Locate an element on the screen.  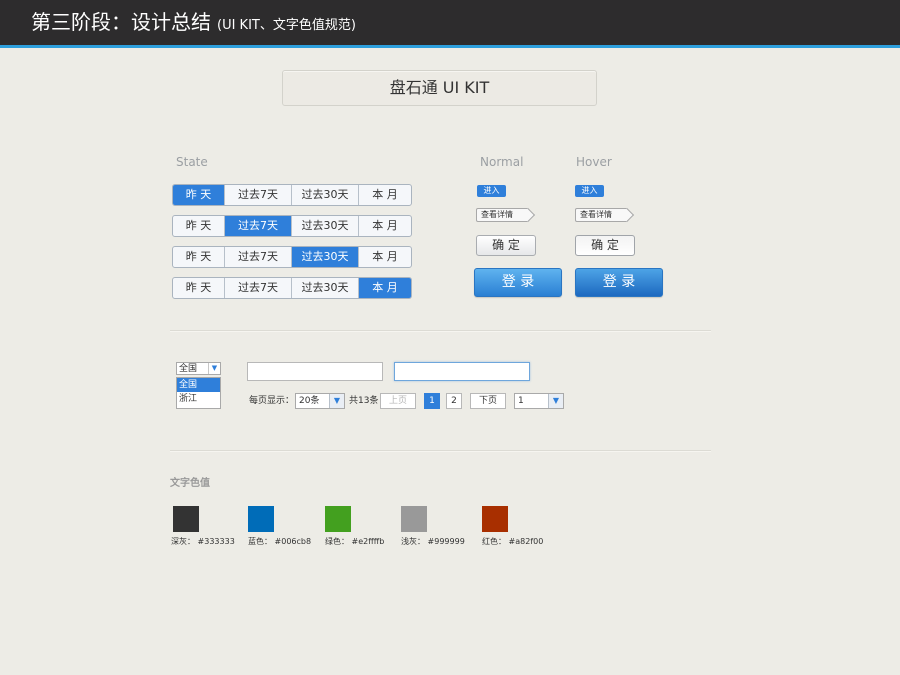
color-label: 红色： #a82f00 is located at coordinates (512, 541).